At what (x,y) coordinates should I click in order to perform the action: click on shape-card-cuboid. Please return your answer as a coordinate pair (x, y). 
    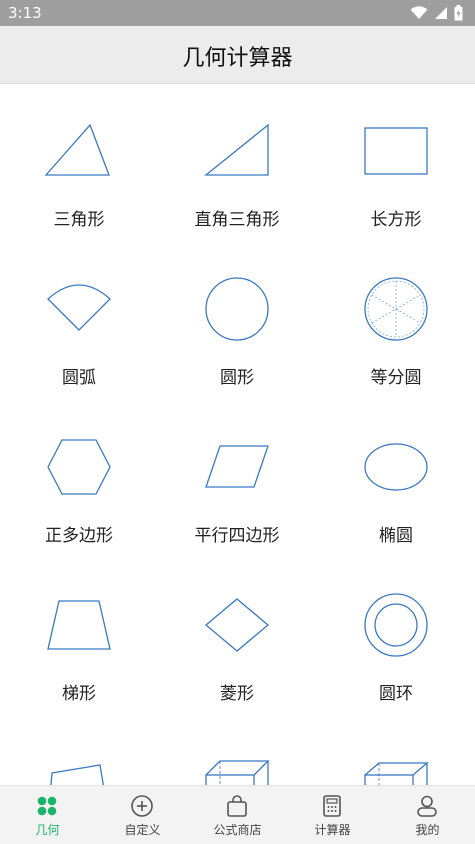
    Looking at the image, I should click on (237, 751).